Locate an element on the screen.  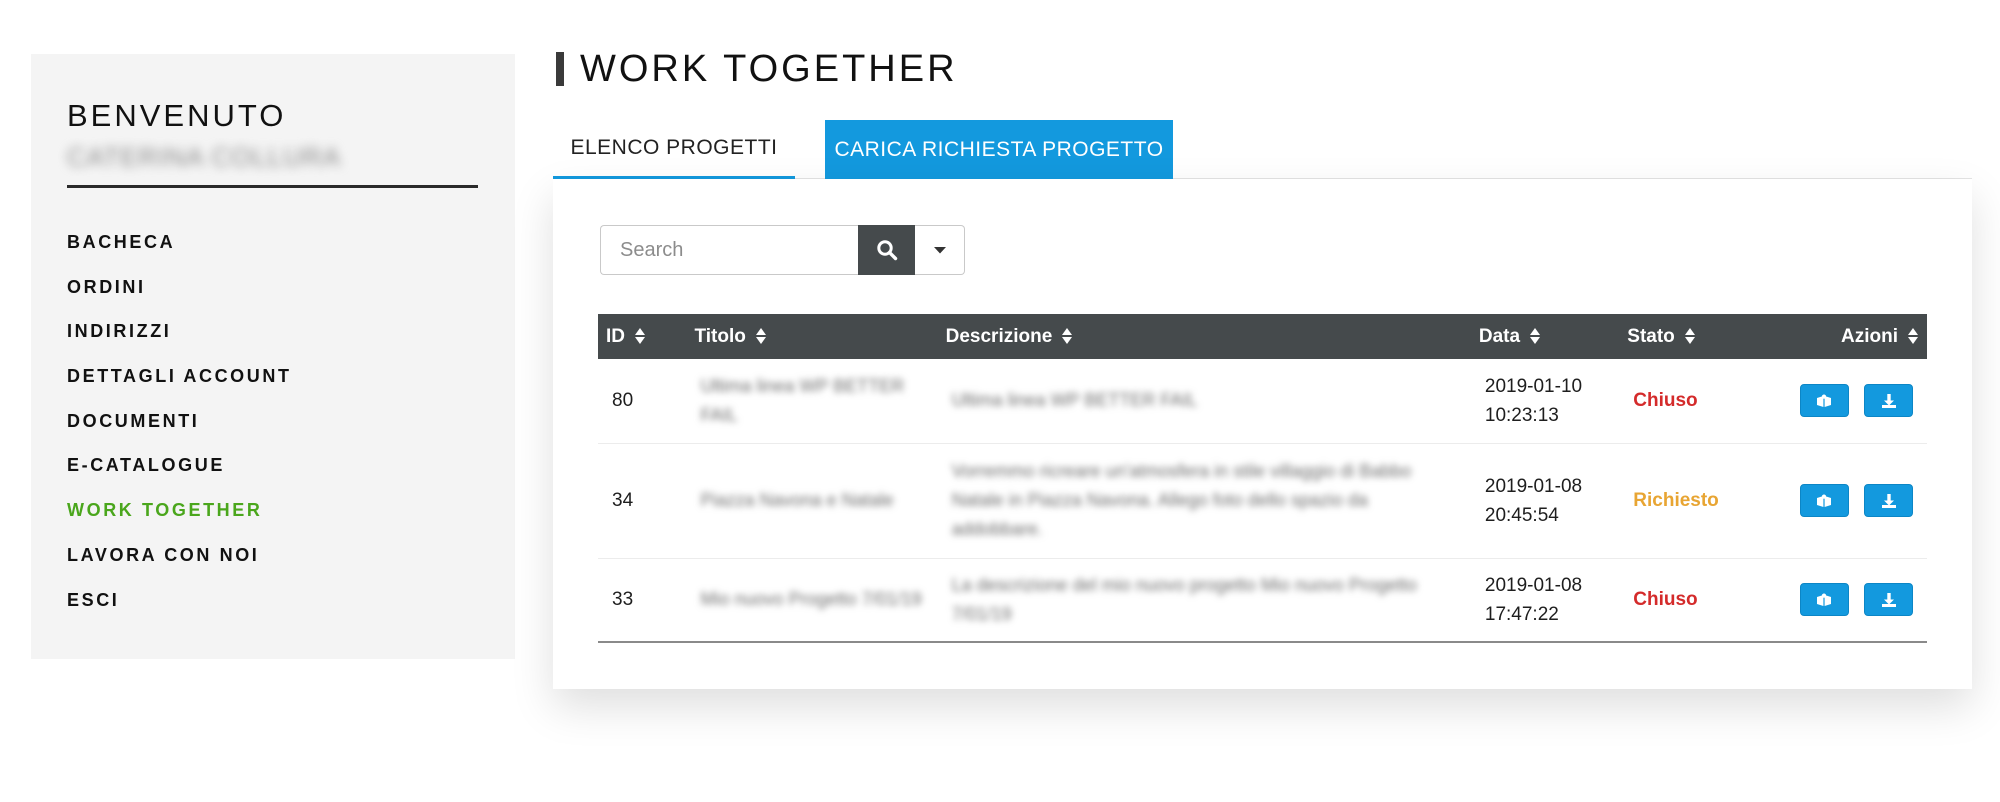
title-accent-bar is located at coordinates (560, 69).